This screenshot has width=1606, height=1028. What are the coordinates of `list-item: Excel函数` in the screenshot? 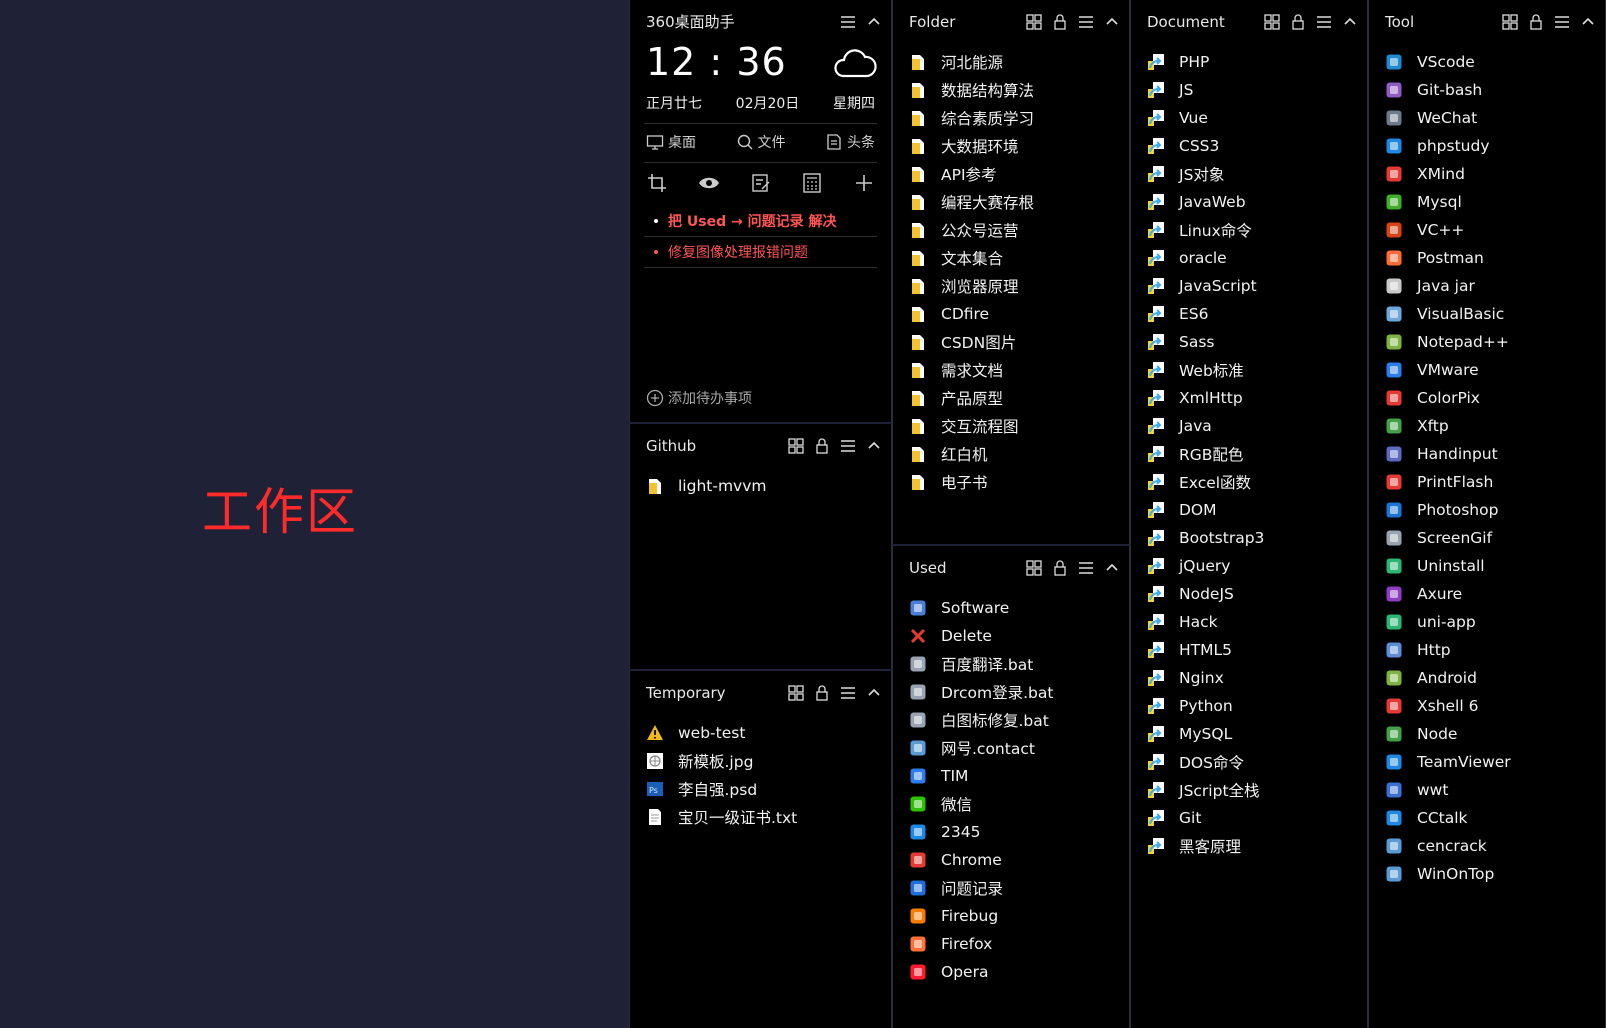 It's located at (1257, 482).